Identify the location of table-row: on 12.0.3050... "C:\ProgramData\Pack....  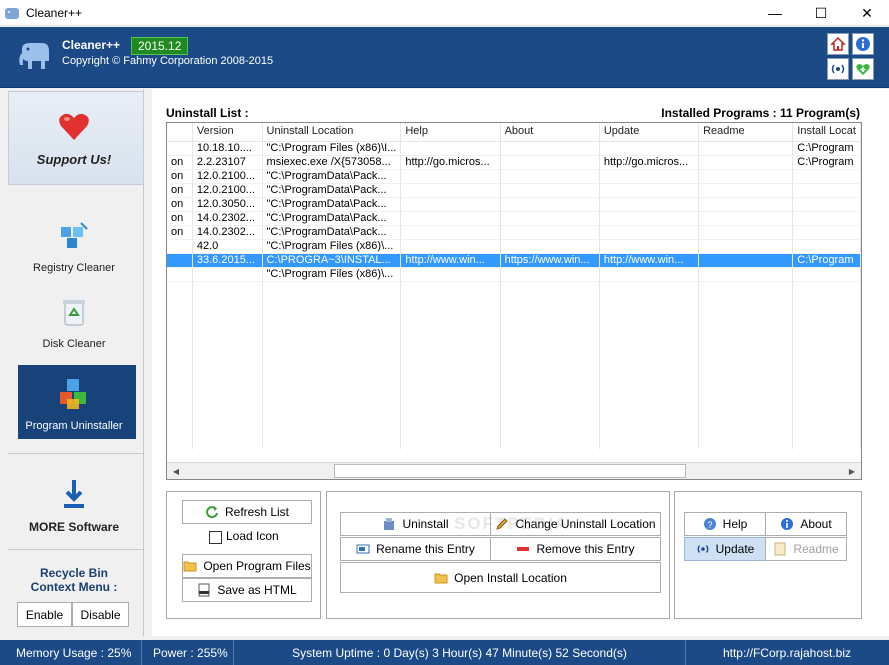
(514, 204).